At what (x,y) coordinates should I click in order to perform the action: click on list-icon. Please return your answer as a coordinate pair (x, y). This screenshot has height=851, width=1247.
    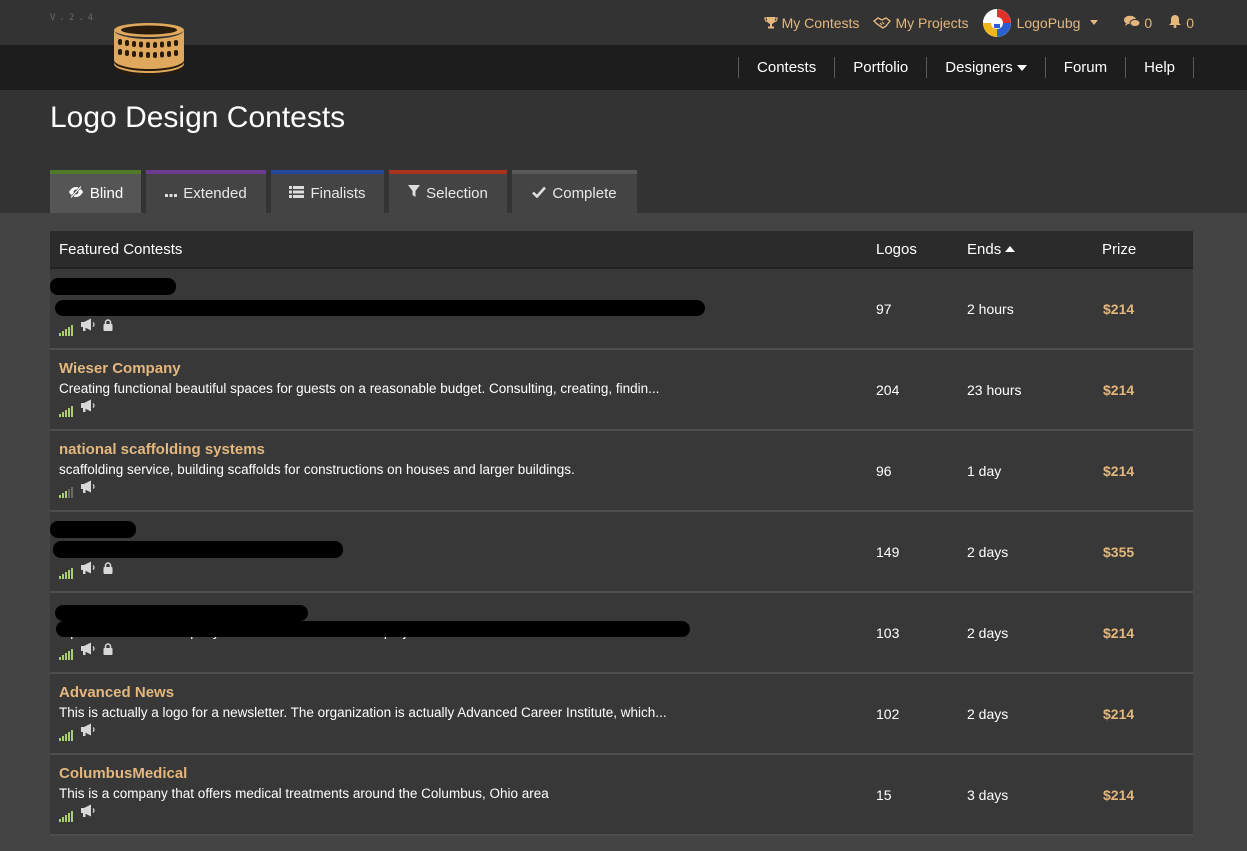
    Looking at the image, I should click on (297, 193).